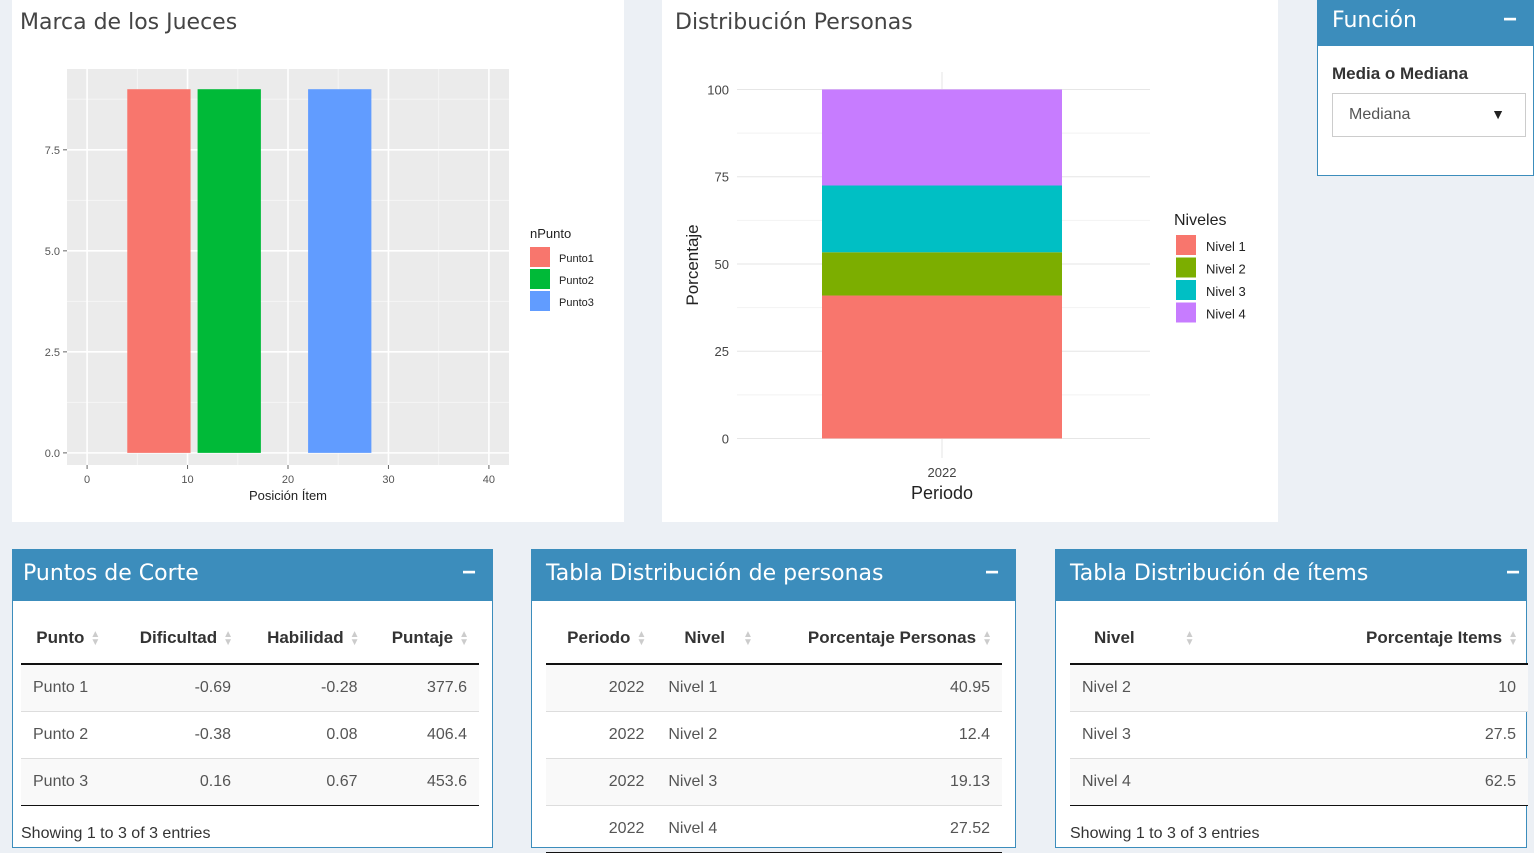  What do you see at coordinates (715, 829) in the screenshot?
I see `cell: Nivel 4` at bounding box center [715, 829].